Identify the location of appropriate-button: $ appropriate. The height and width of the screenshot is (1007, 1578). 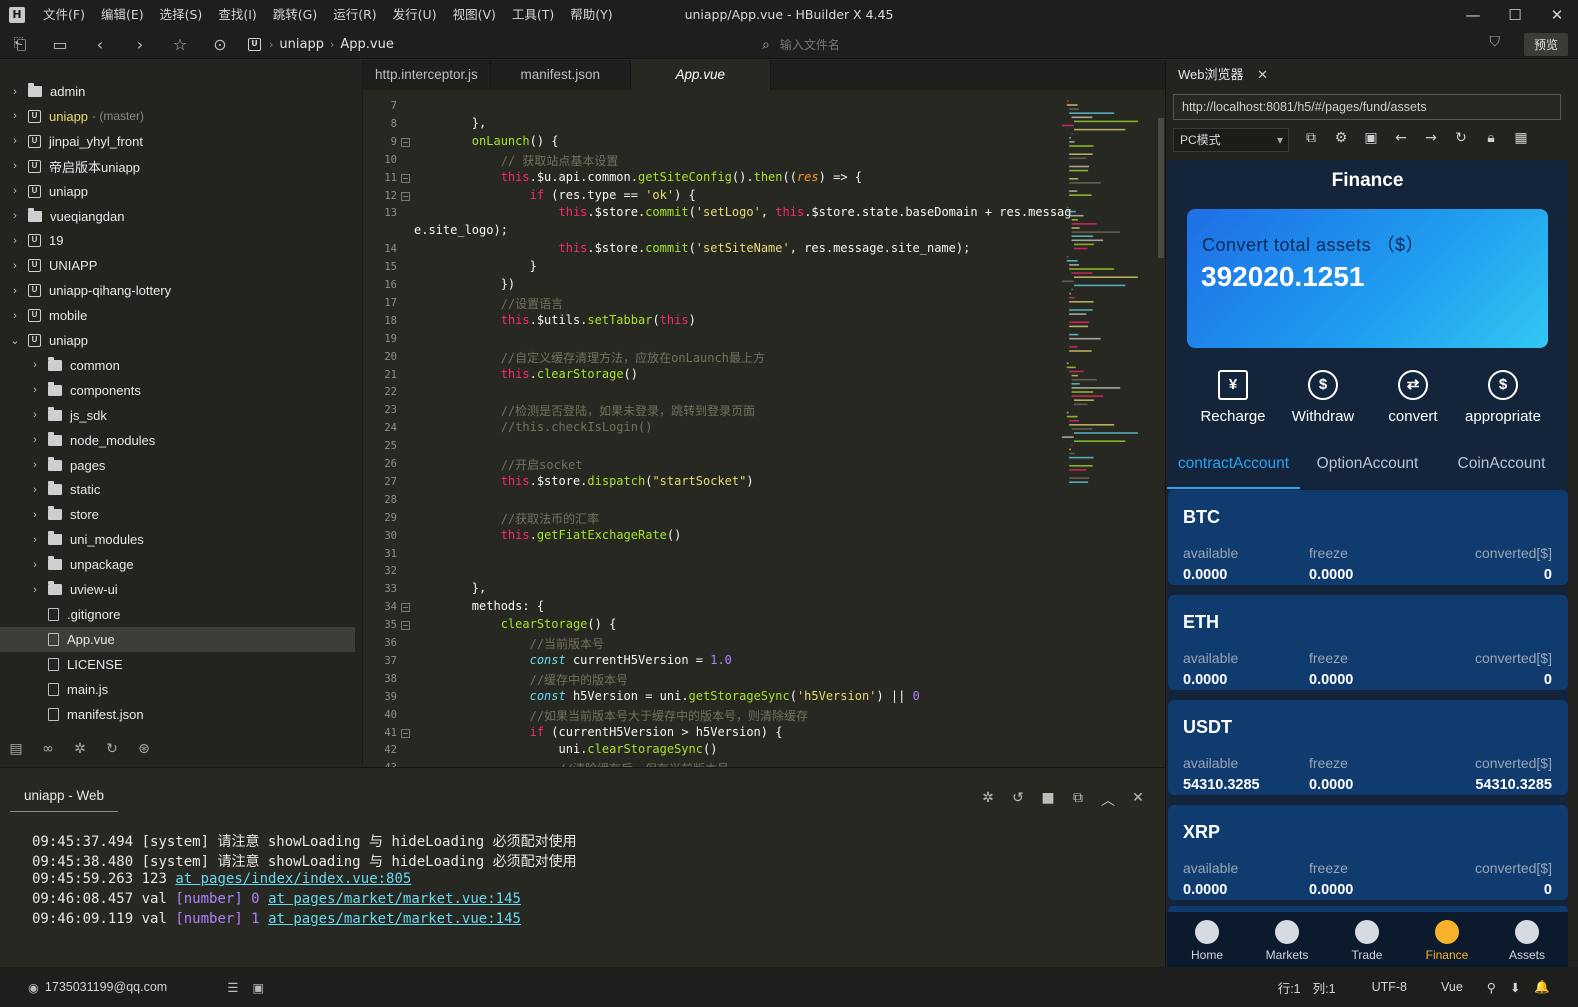
(1503, 397).